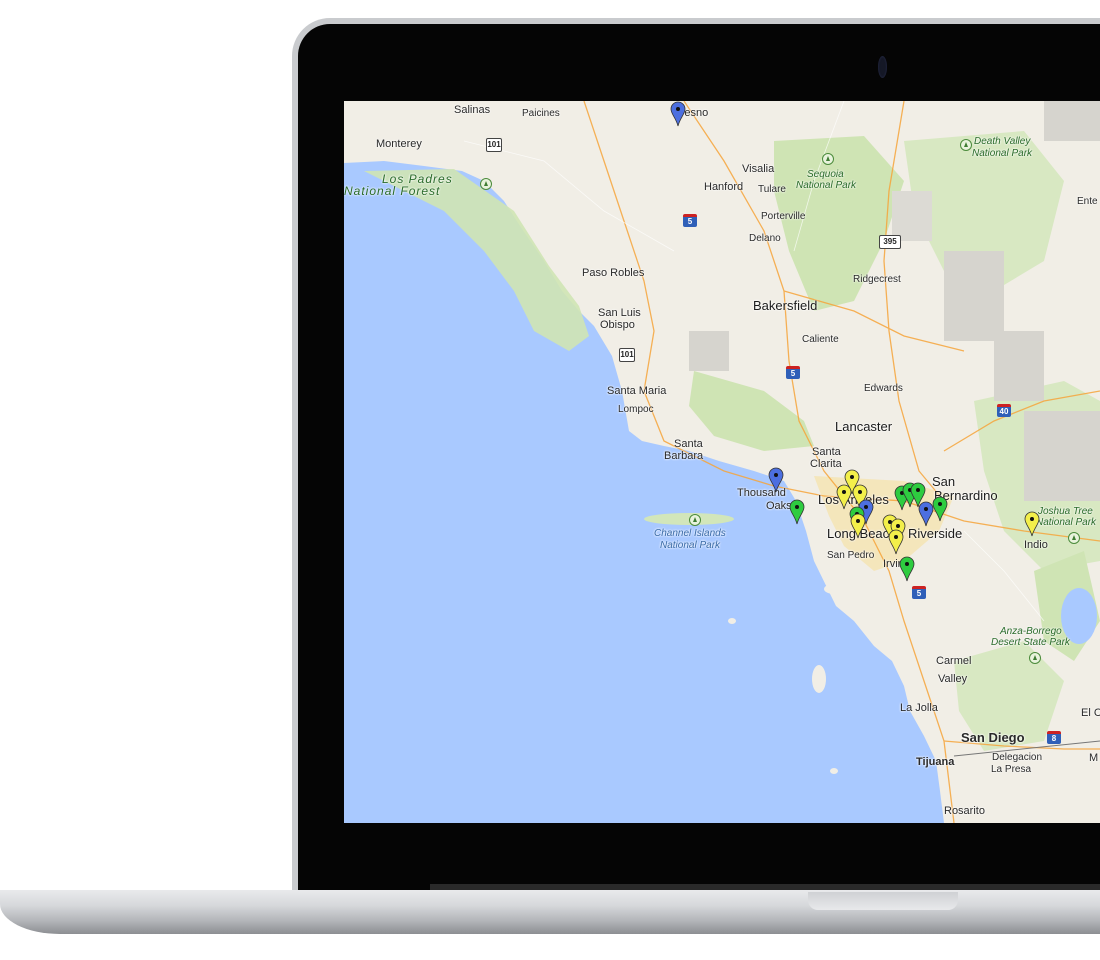 The width and height of the screenshot is (1100, 960). What do you see at coordinates (684, 456) in the screenshot?
I see `label-barbara: Barbara` at bounding box center [684, 456].